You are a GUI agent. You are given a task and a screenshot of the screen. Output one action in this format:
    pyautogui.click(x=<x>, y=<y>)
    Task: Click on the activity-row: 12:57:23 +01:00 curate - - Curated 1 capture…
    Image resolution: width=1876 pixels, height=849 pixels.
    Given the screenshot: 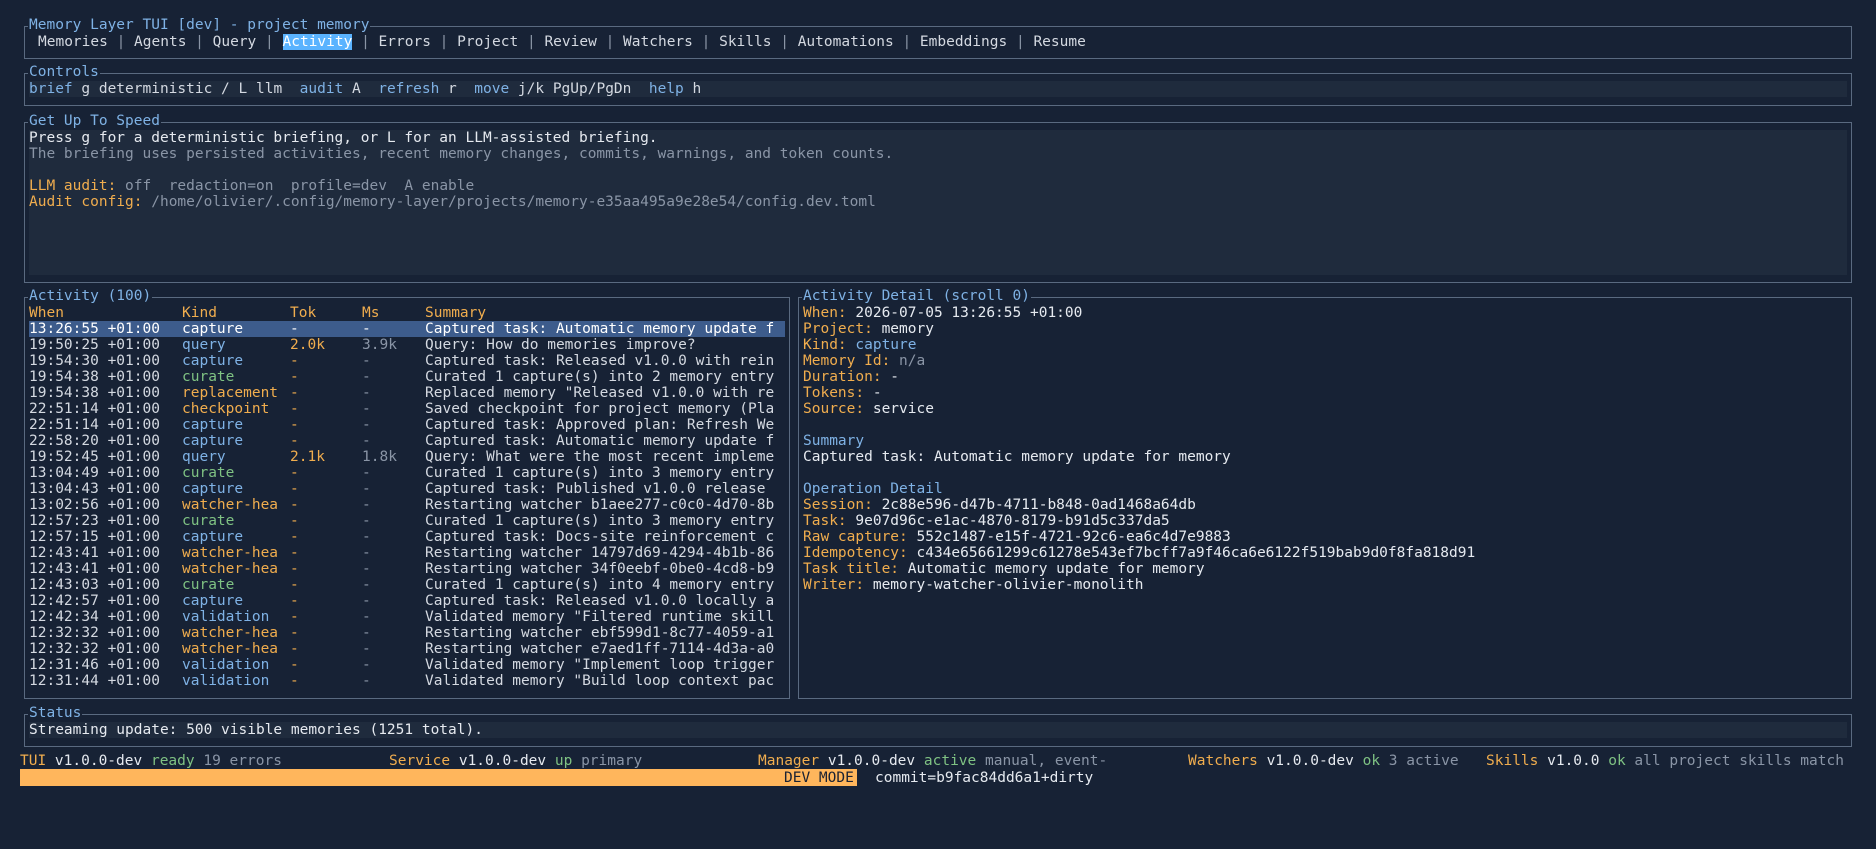 What is the action you would take?
    pyautogui.click(x=407, y=521)
    